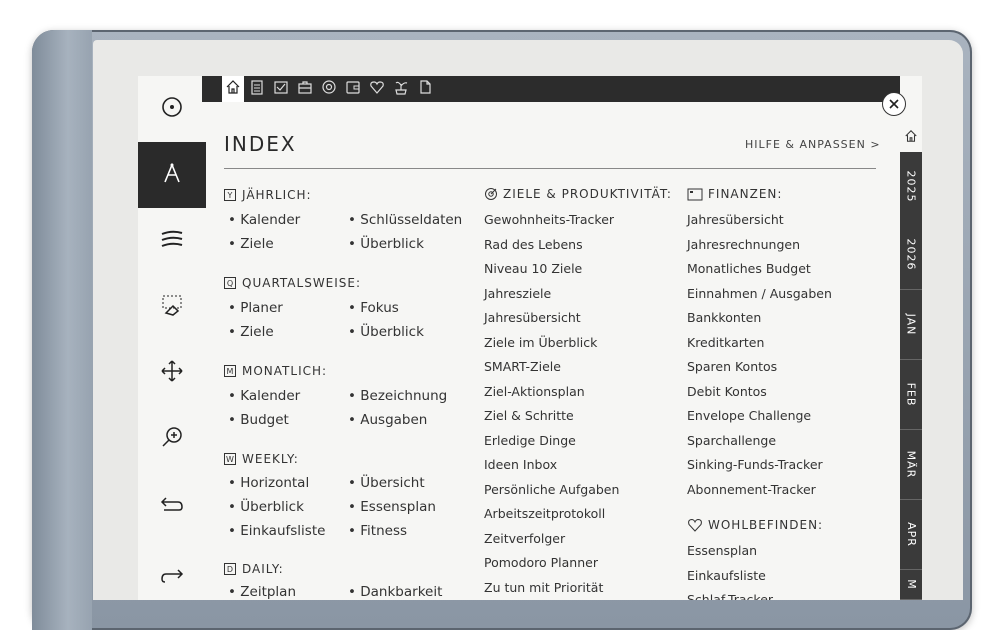 The width and height of the screenshot is (1000, 630). Describe the element at coordinates (520, 464) in the screenshot. I see `goals-link: Ideen Inbox` at that location.